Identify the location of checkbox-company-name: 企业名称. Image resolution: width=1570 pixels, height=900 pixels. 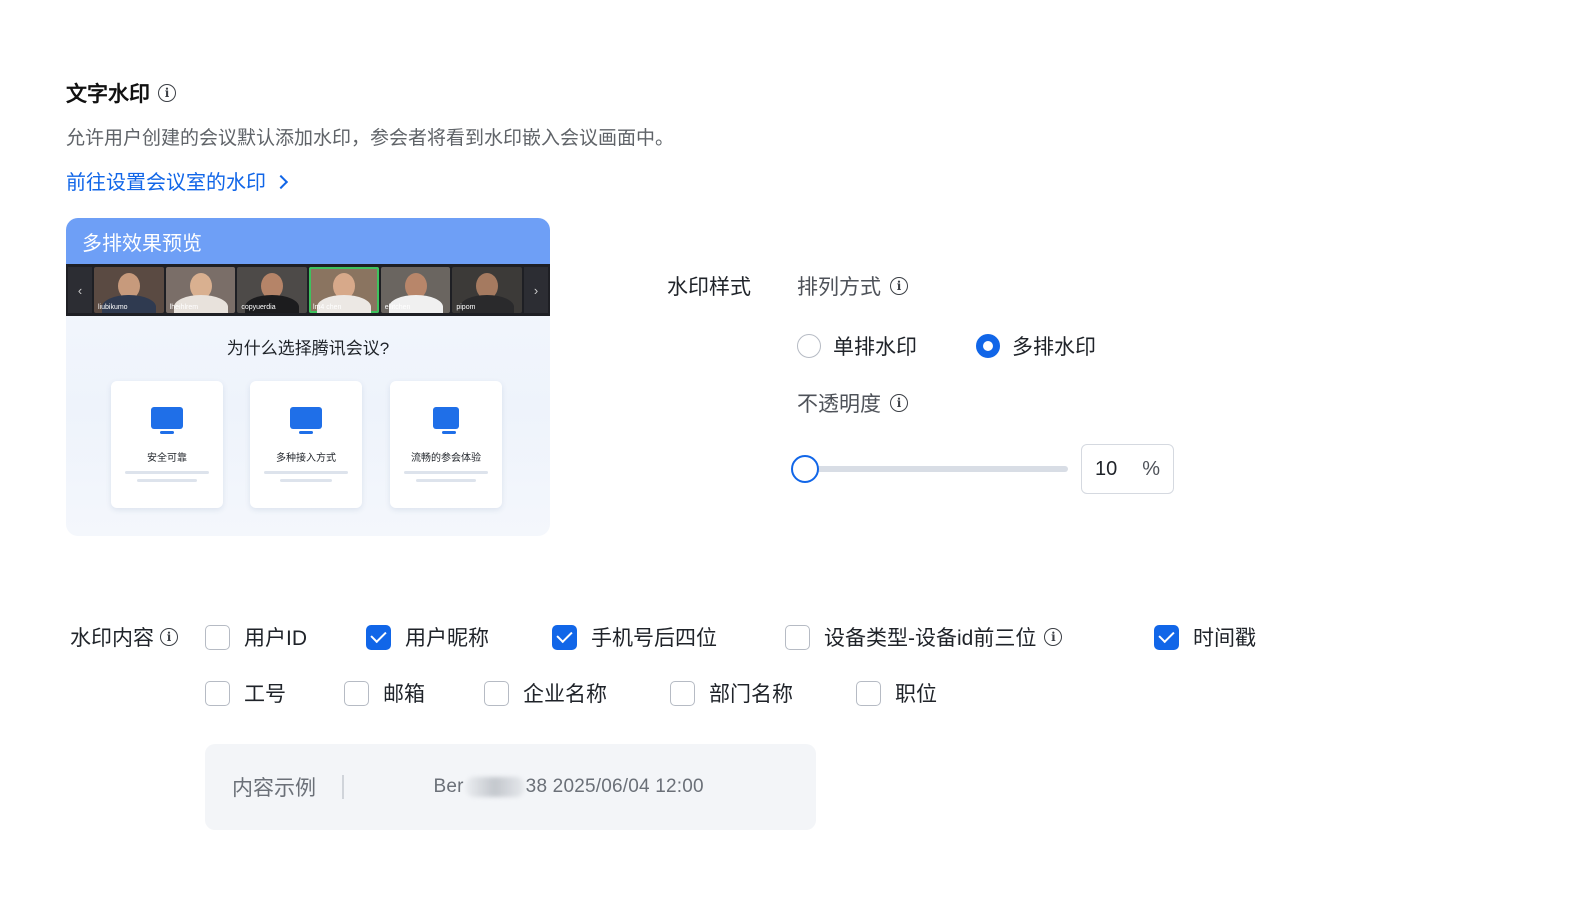
(545, 693).